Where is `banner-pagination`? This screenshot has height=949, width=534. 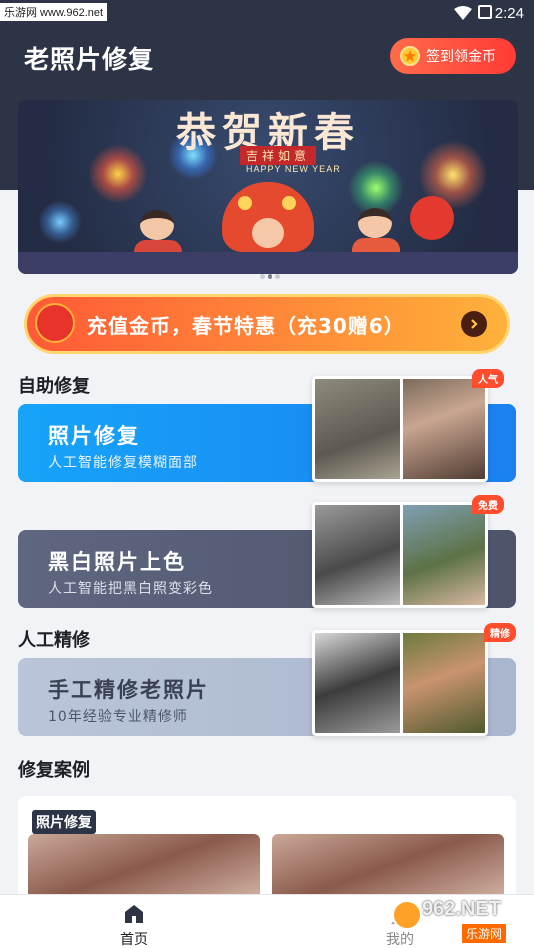 banner-pagination is located at coordinates (270, 277).